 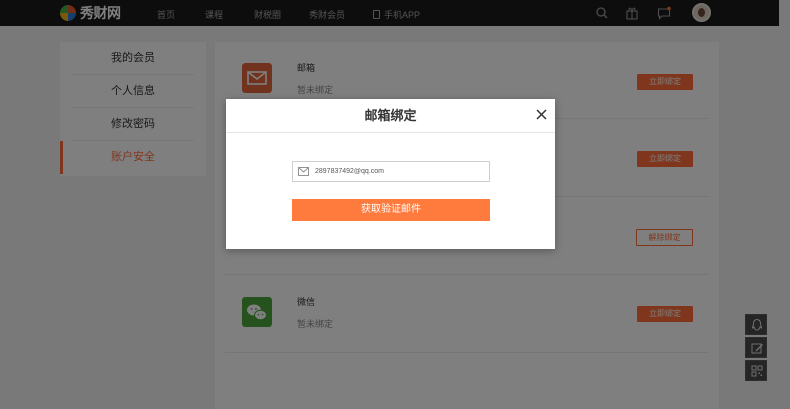 I want to click on dialog-title: 邮箱绑定, so click(x=390, y=115).